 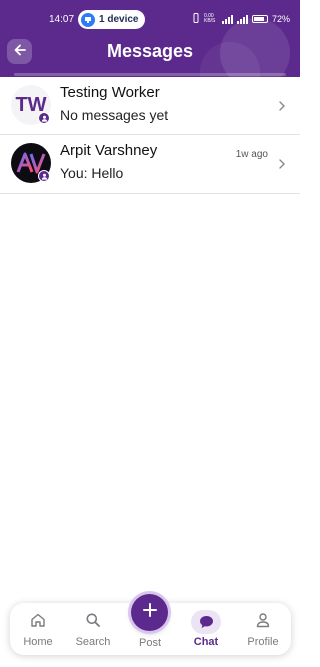 I want to click on battery-icon, so click(x=259, y=19).